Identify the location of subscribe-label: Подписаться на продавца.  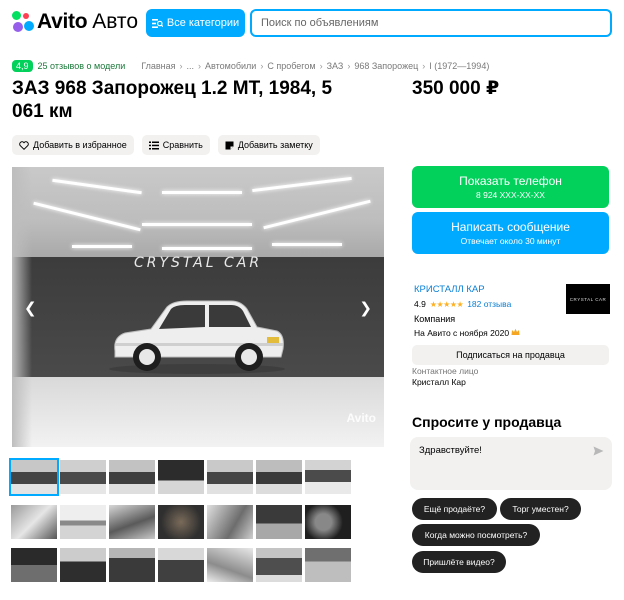
(510, 355).